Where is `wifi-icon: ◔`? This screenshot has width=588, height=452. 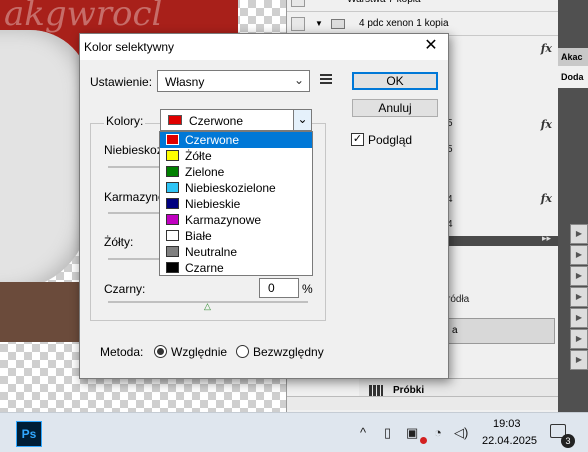 wifi-icon: ◔ is located at coordinates (438, 432).